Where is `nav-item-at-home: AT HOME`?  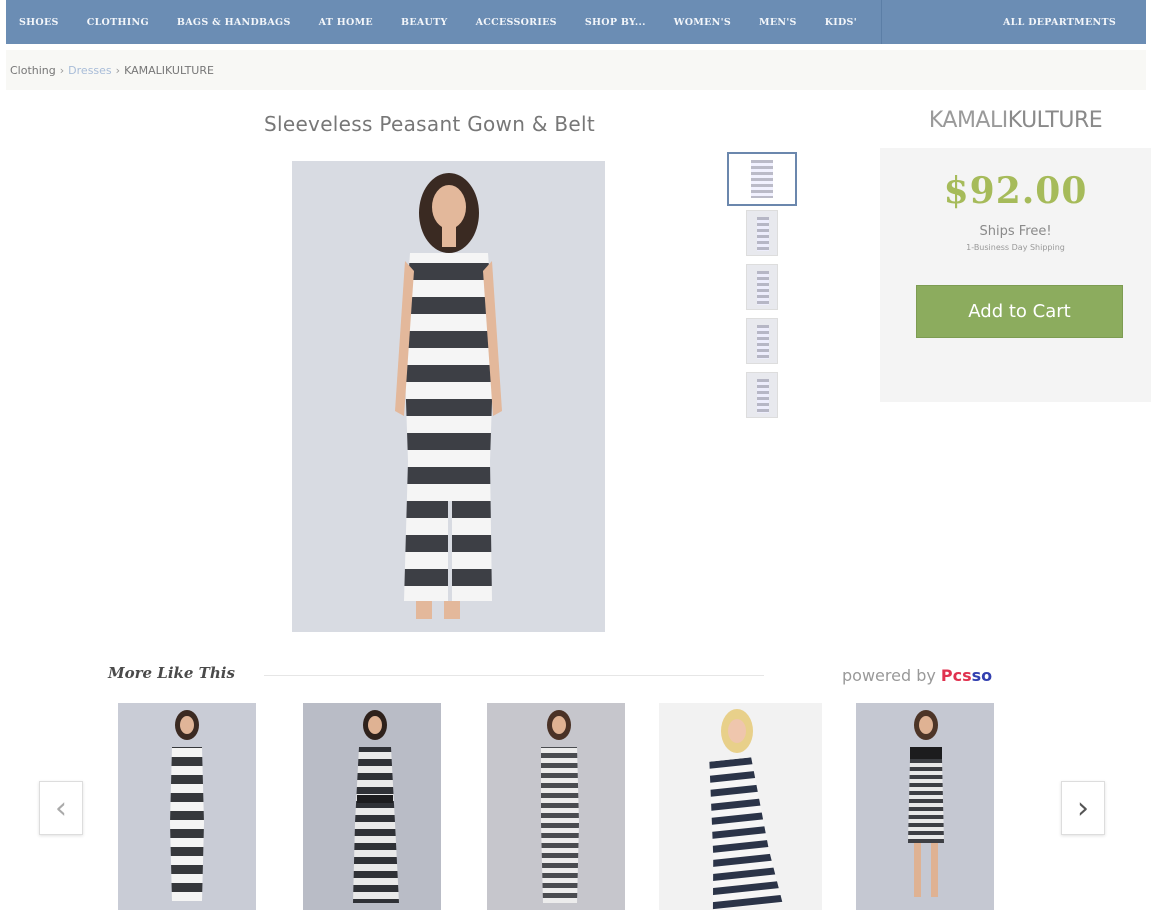
nav-item-at-home: AT HOME is located at coordinates (346, 22).